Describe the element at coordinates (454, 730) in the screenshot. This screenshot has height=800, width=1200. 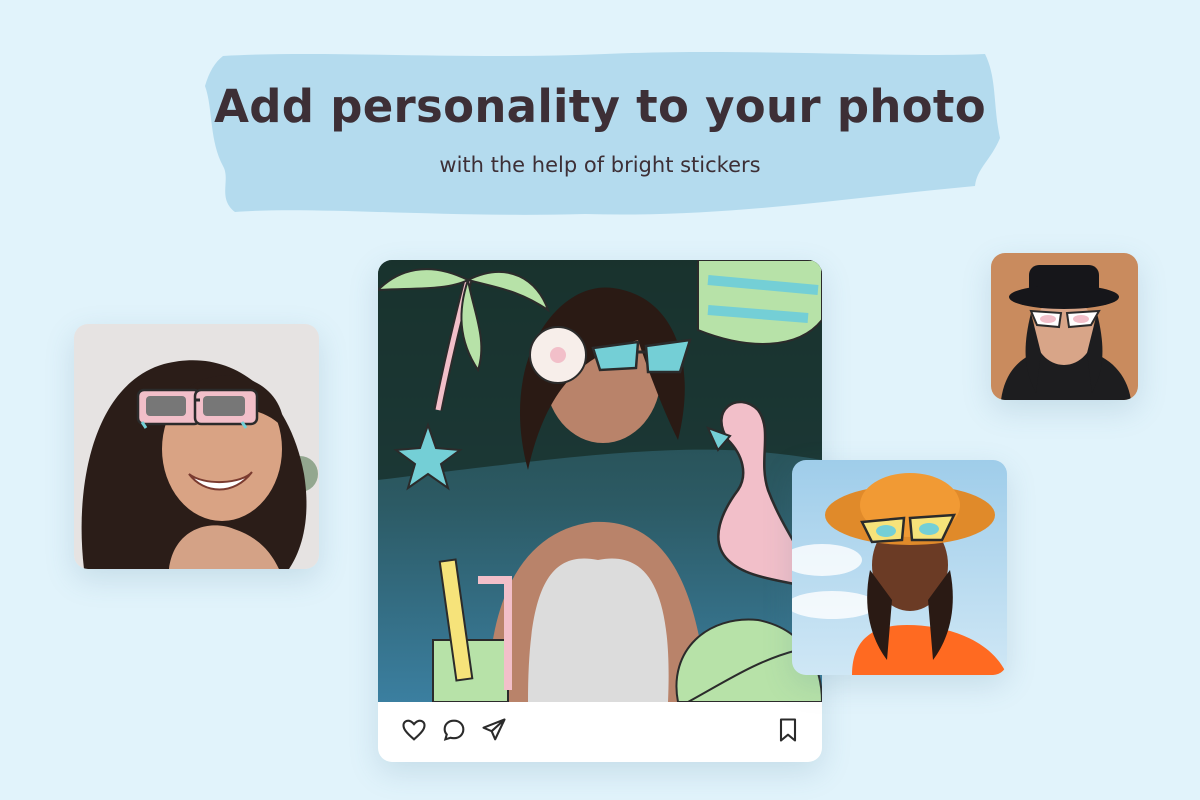
I see `comment-icon` at that location.